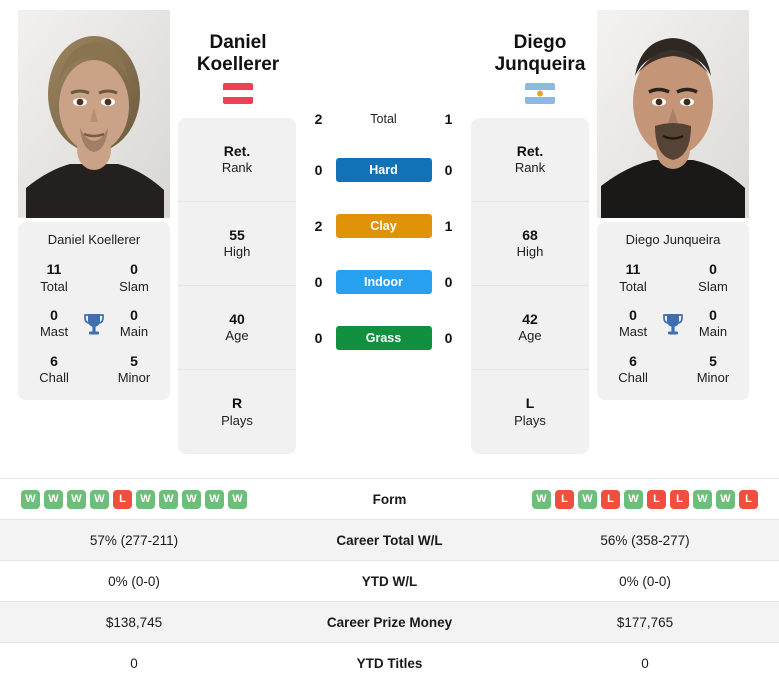 This screenshot has height=699, width=779. What do you see at coordinates (448, 119) in the screenshot?
I see `h2h-total-right-score: 1` at bounding box center [448, 119].